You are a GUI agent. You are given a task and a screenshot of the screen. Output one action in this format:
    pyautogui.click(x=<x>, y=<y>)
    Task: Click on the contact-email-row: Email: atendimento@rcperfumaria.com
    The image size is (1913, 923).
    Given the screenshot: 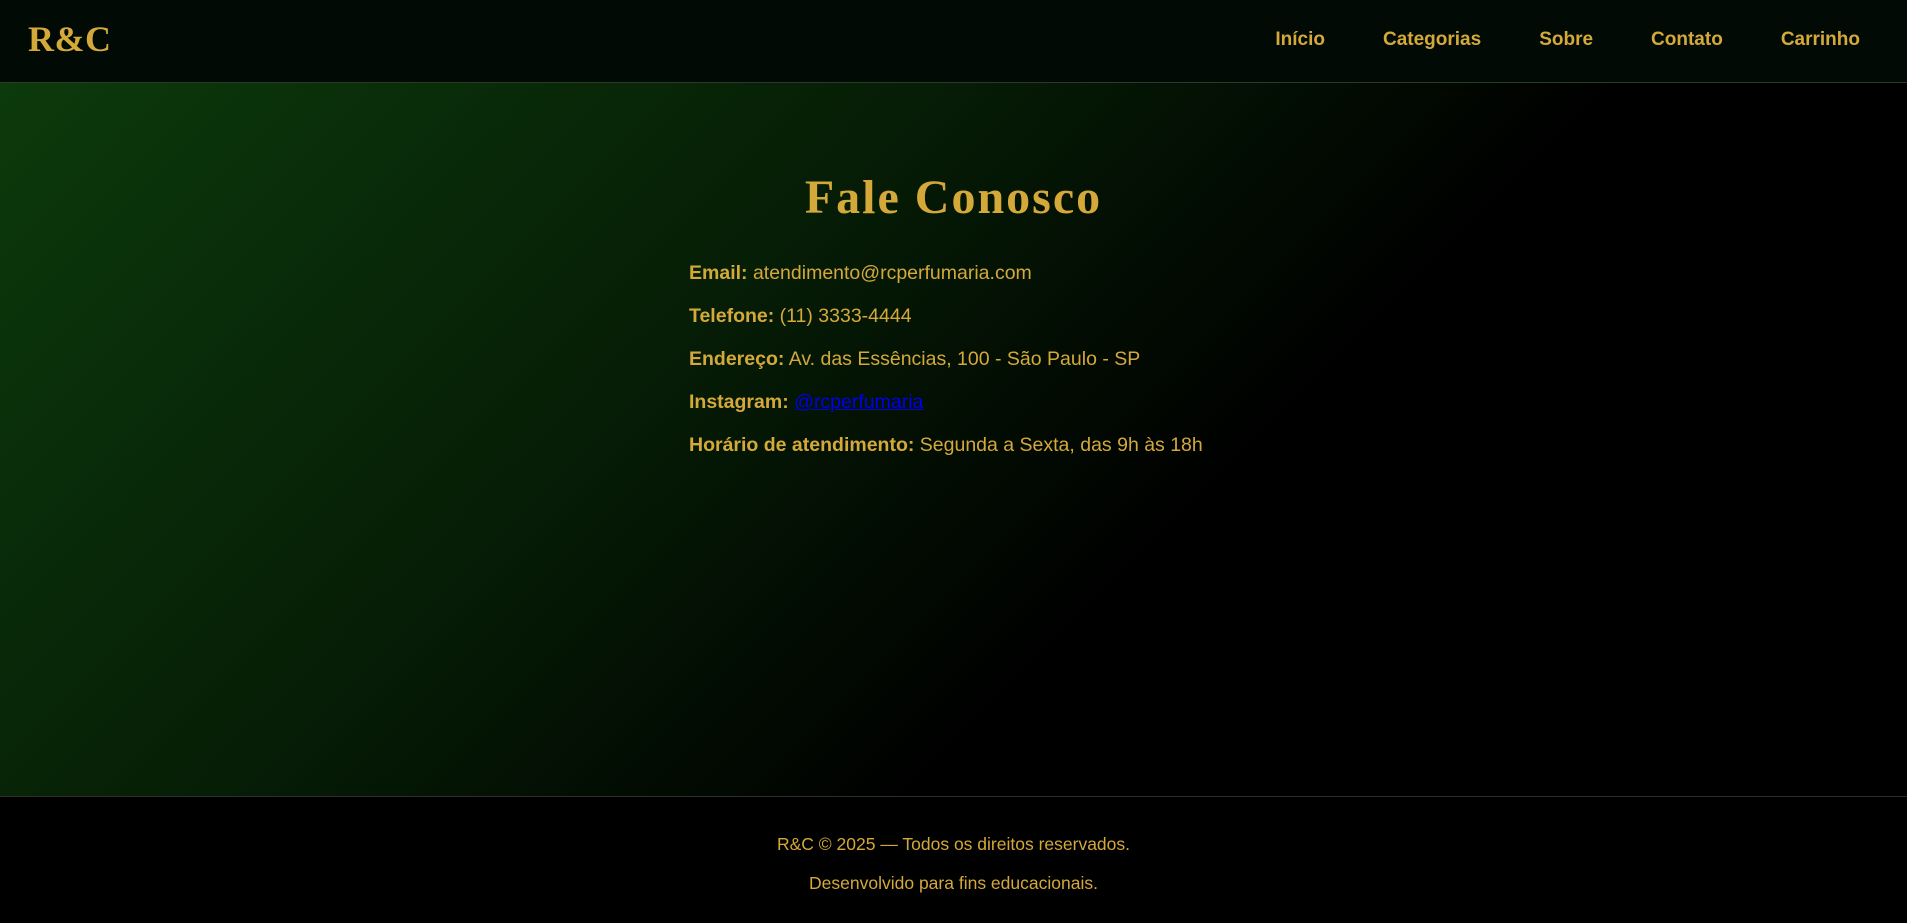 What is the action you would take?
    pyautogui.click(x=969, y=282)
    